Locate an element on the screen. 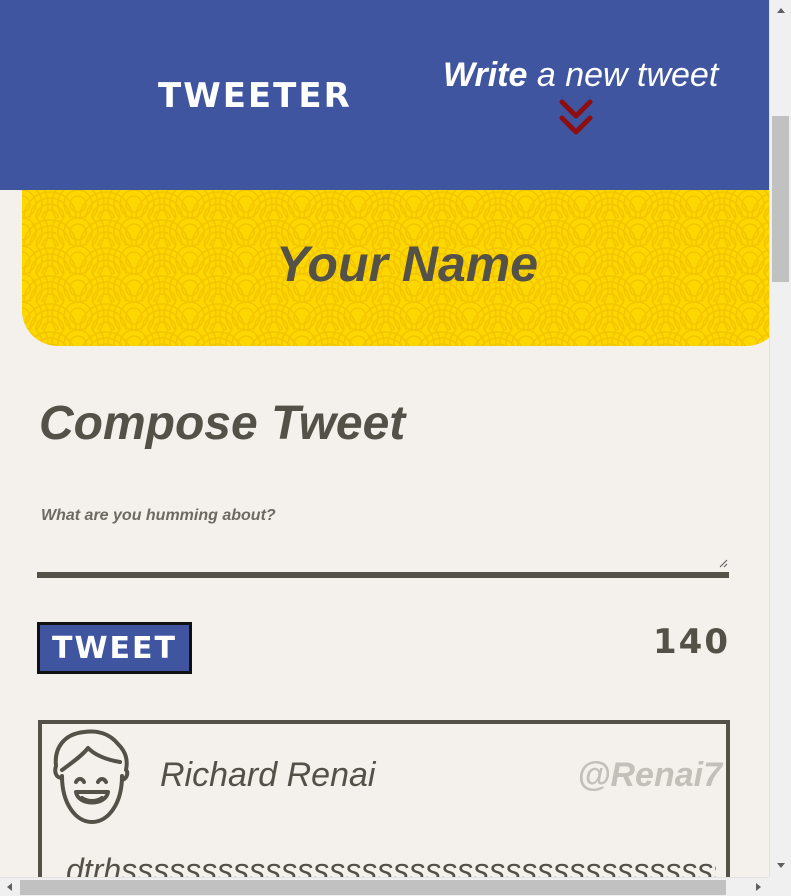  scroll-down-arrow-icon is located at coordinates (781, 865).